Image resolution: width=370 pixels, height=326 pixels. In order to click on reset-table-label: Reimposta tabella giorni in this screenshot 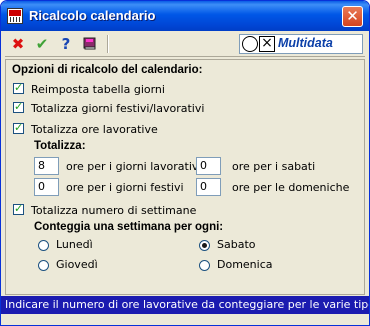, I will do `click(98, 89)`.